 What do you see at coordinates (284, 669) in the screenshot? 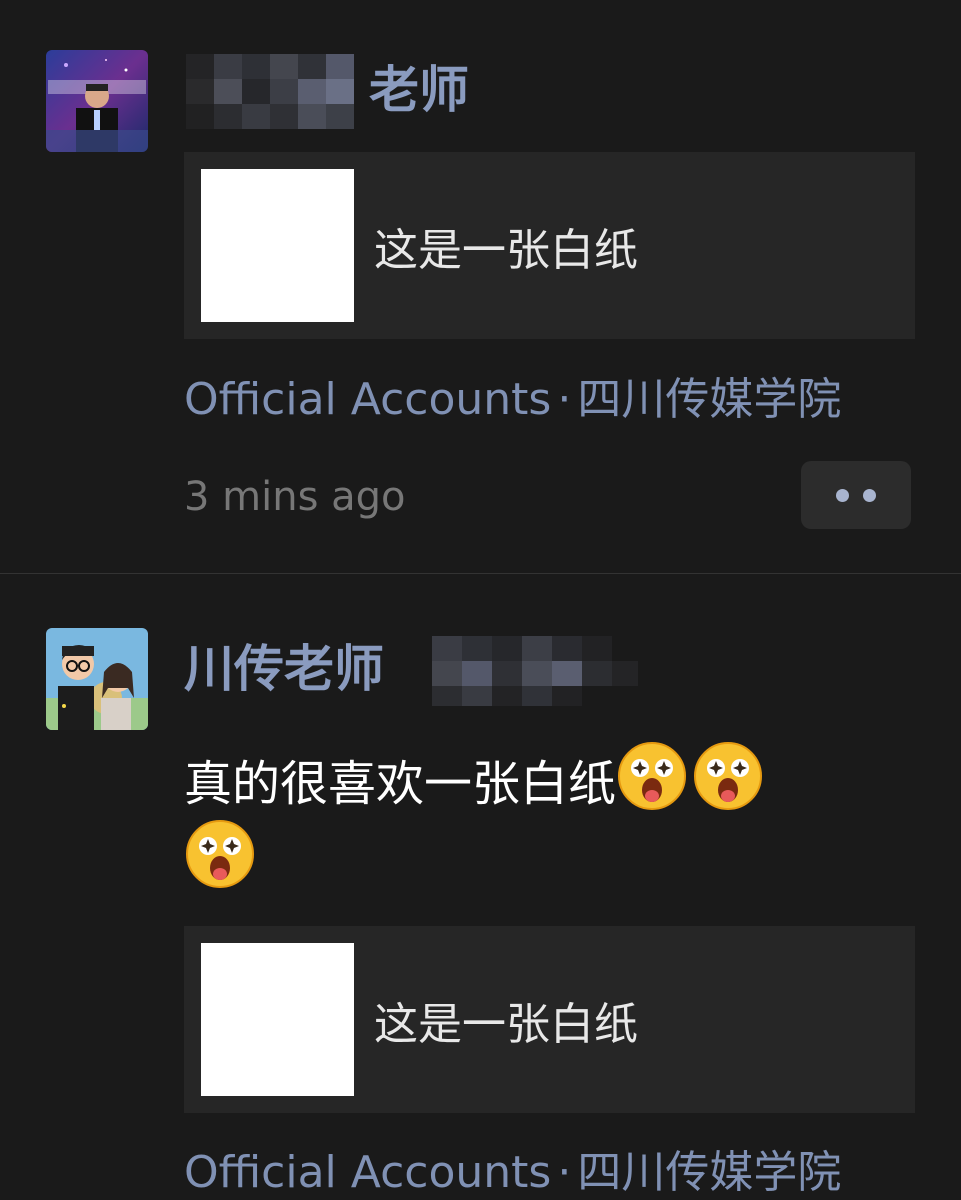
I see `author-name-prefix: 川传老师` at bounding box center [284, 669].